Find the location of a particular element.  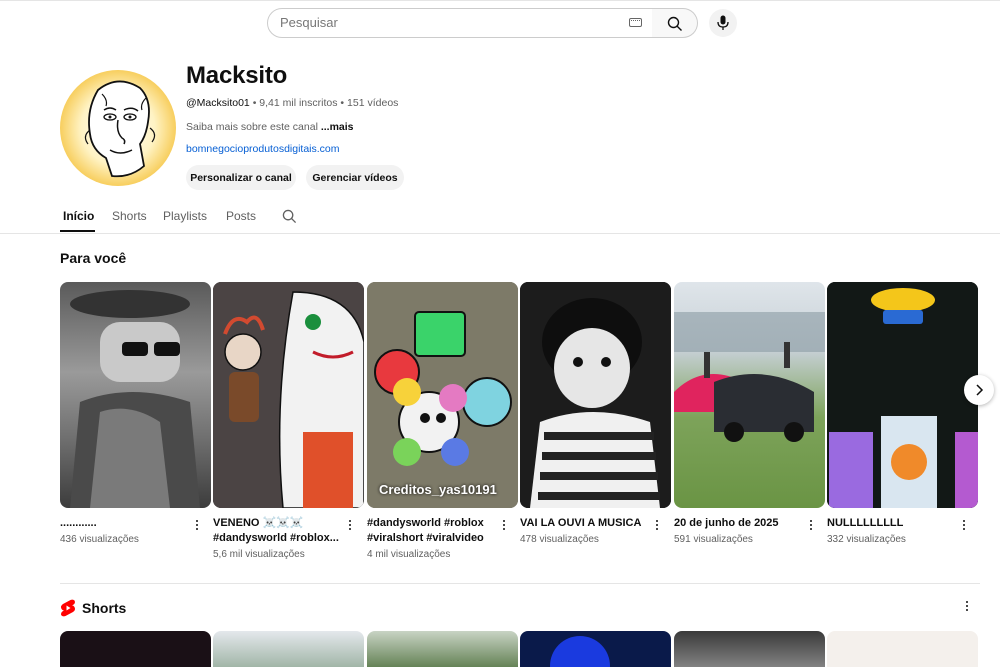

shorts-header: Shorts is located at coordinates (93, 608).